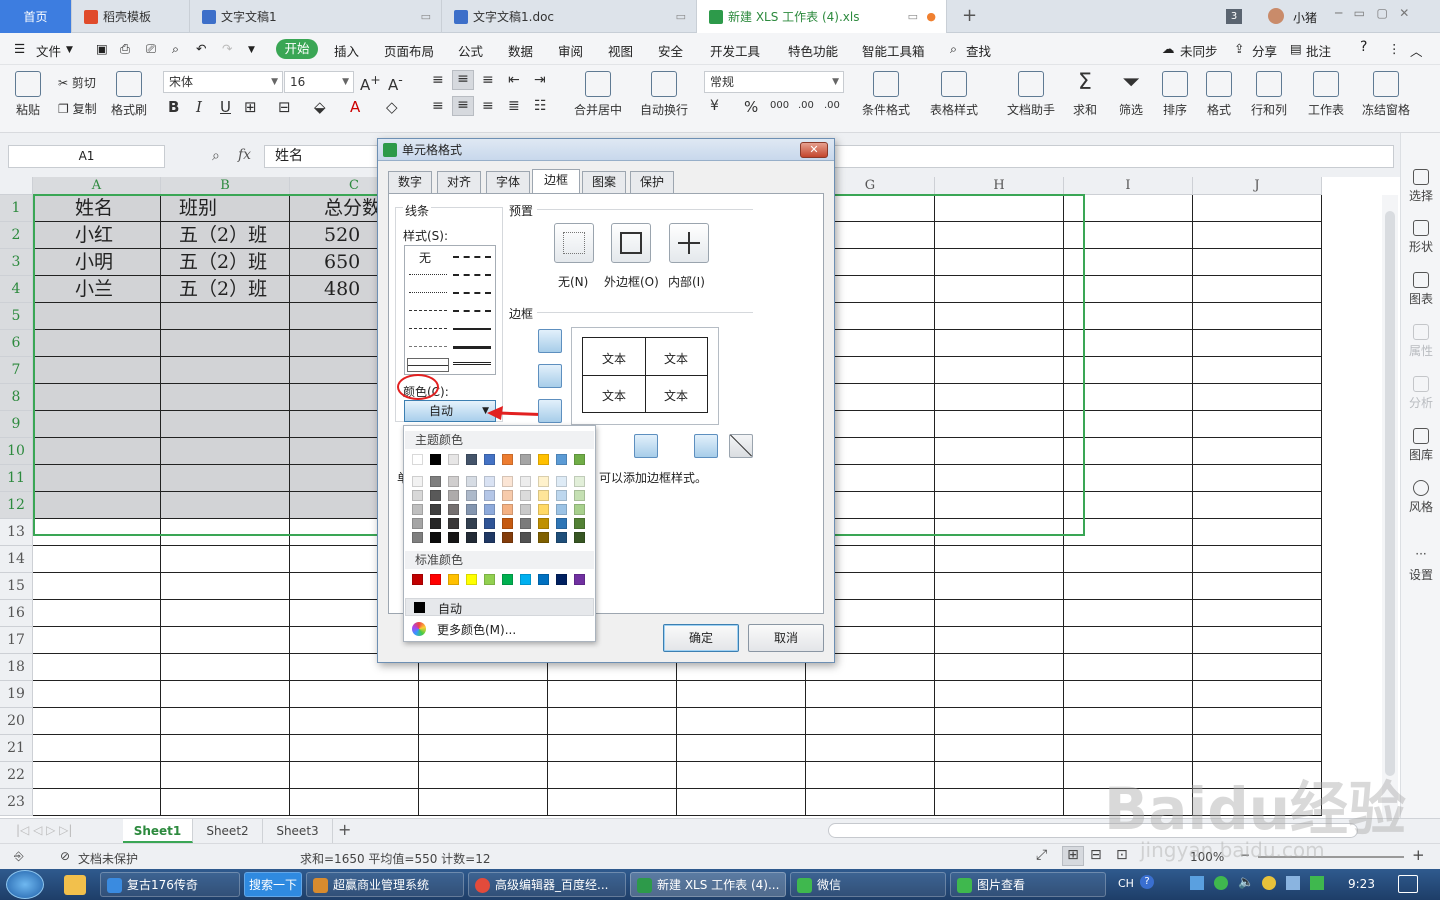 The width and height of the screenshot is (1440, 900). What do you see at coordinates (999, 694) in the screenshot?
I see `cell-h19` at bounding box center [999, 694].